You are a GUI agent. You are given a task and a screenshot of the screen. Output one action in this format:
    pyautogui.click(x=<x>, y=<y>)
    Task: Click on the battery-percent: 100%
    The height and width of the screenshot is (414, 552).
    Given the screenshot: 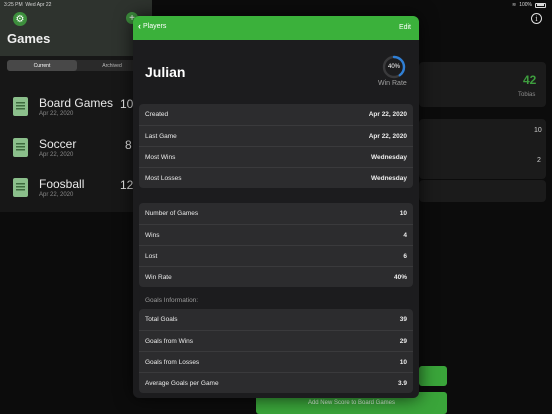 What is the action you would take?
    pyautogui.click(x=525, y=5)
    